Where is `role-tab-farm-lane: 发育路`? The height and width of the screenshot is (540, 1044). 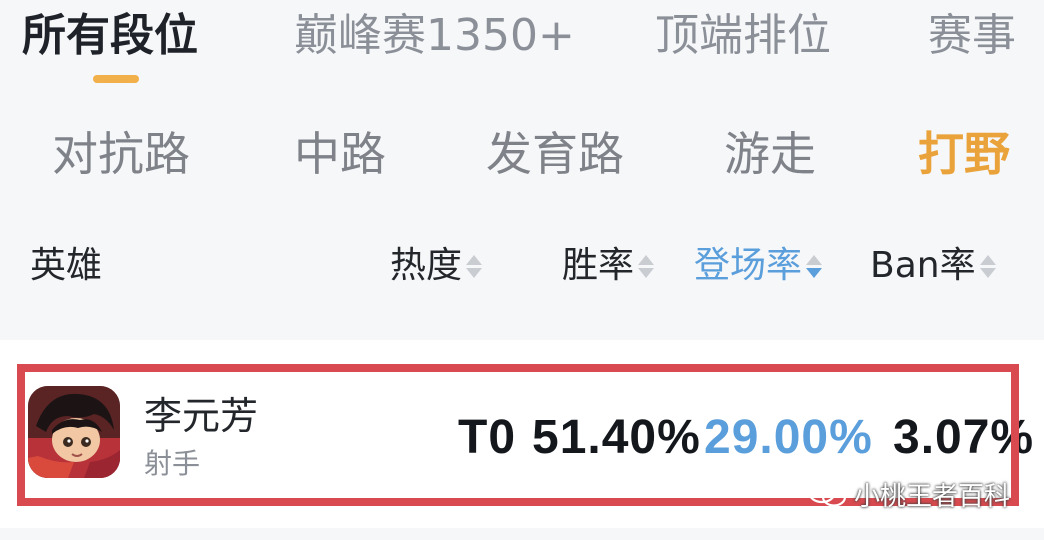 role-tab-farm-lane: 发育路 is located at coordinates (555, 154).